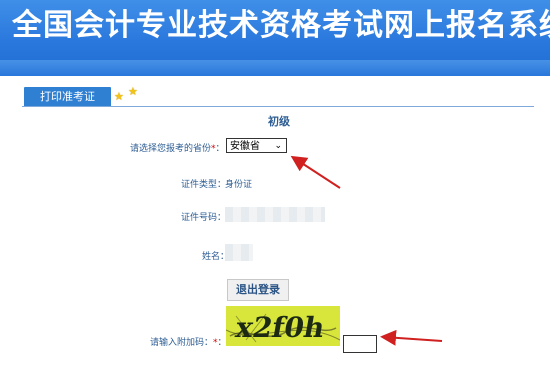 The height and width of the screenshot is (367, 550). I want to click on annotation-arrows, so click(366, 250).